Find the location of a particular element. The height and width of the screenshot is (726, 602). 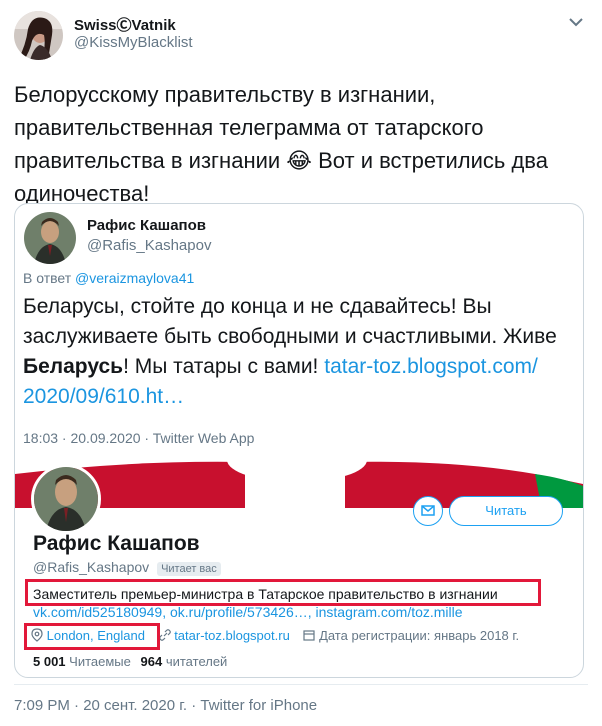

profile-handle-row: @Rafis_Kashapov Читает вас is located at coordinates (127, 567).